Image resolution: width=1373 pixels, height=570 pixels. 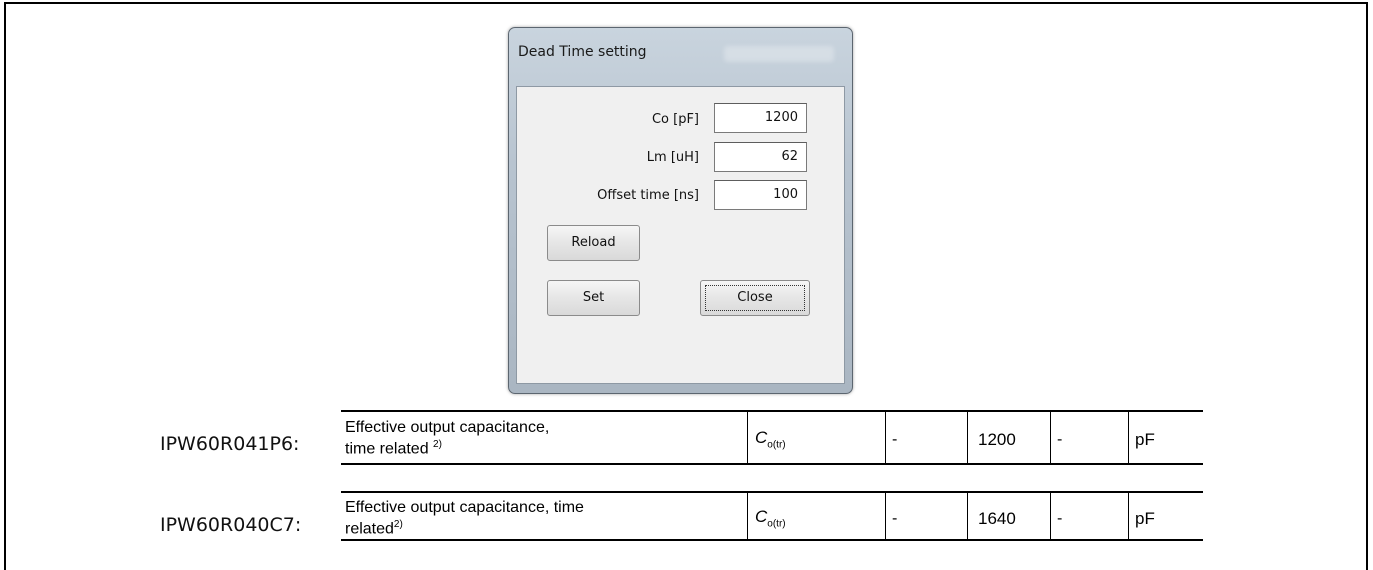 I want to click on desc-line-2: time related 2), so click(x=447, y=446).